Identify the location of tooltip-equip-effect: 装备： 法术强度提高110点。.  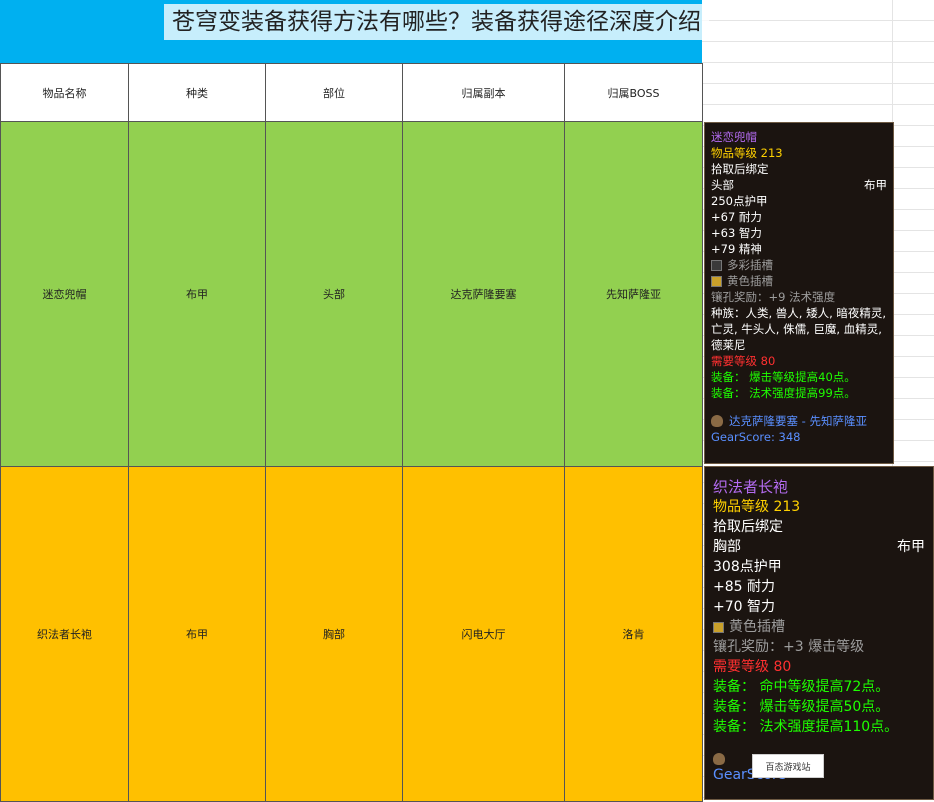
(806, 727).